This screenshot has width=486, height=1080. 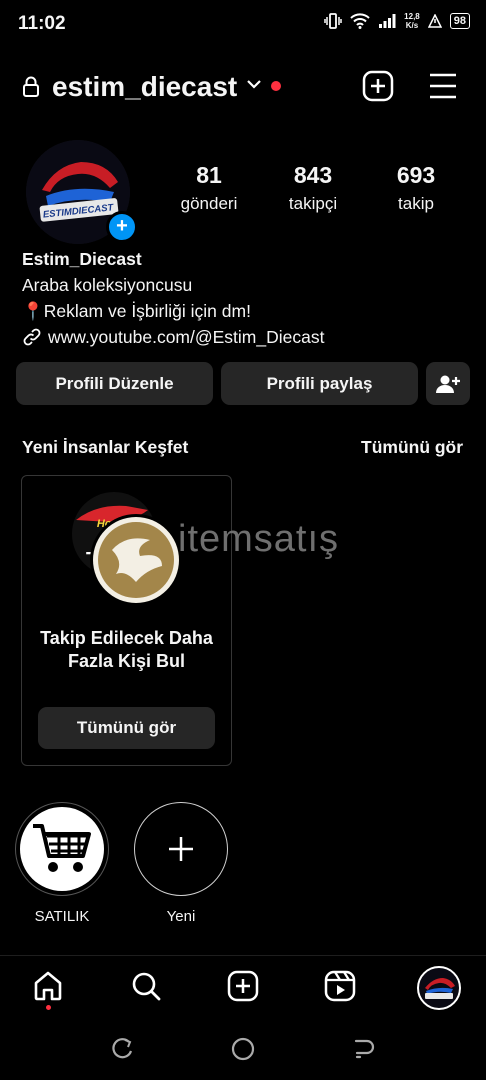 I want to click on network-speed: 12,8 K/s, so click(x=412, y=21).